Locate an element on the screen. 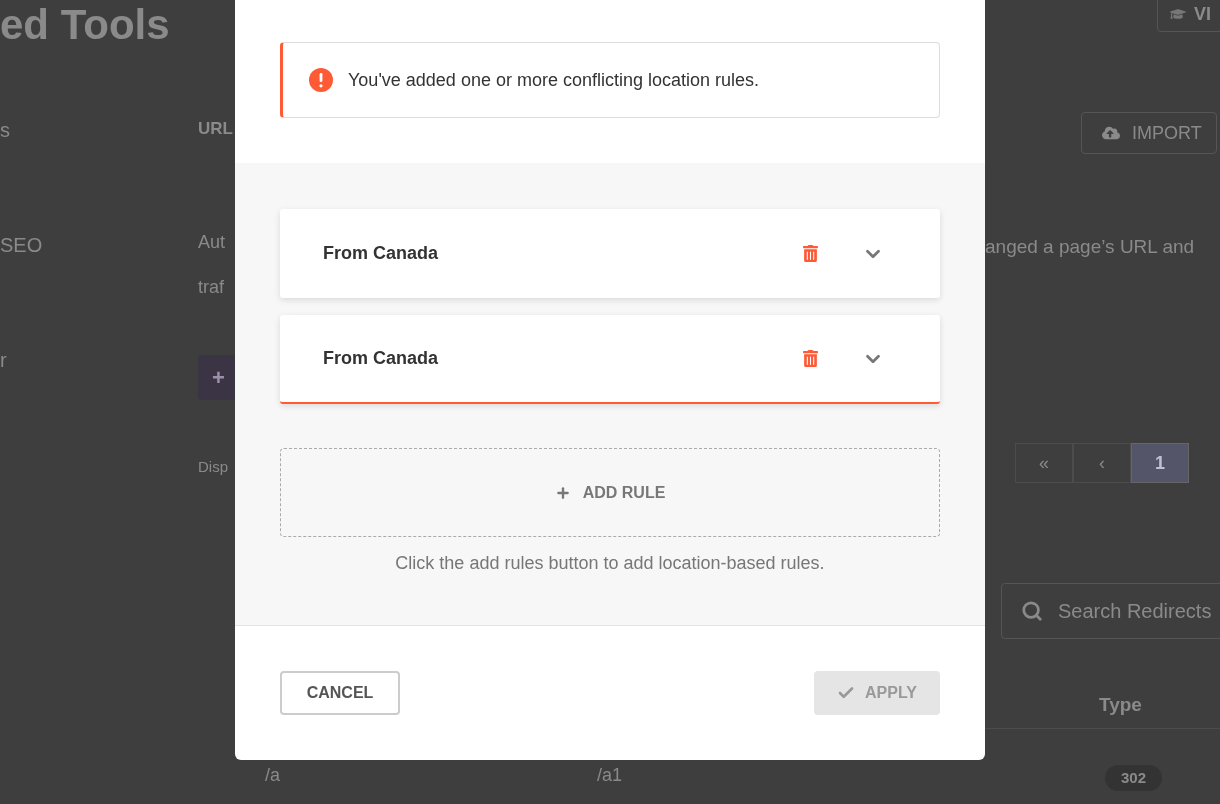 The height and width of the screenshot is (804, 1220). table-cell-text: /a is located at coordinates (273, 775).